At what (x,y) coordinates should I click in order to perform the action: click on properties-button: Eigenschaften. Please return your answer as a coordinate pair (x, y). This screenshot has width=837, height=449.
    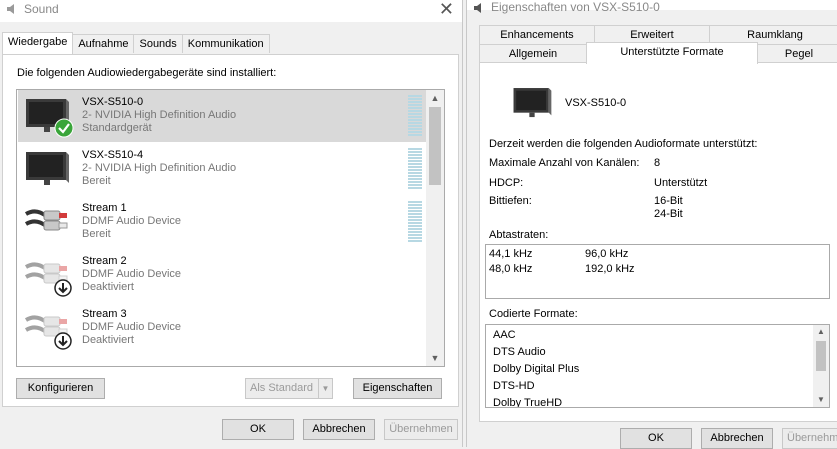
    Looking at the image, I should click on (397, 388).